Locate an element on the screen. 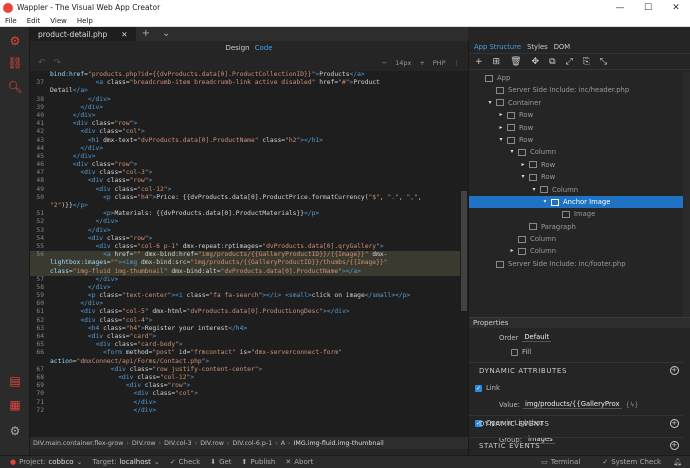  tree-node: ▾ Row is located at coordinates (576, 177).